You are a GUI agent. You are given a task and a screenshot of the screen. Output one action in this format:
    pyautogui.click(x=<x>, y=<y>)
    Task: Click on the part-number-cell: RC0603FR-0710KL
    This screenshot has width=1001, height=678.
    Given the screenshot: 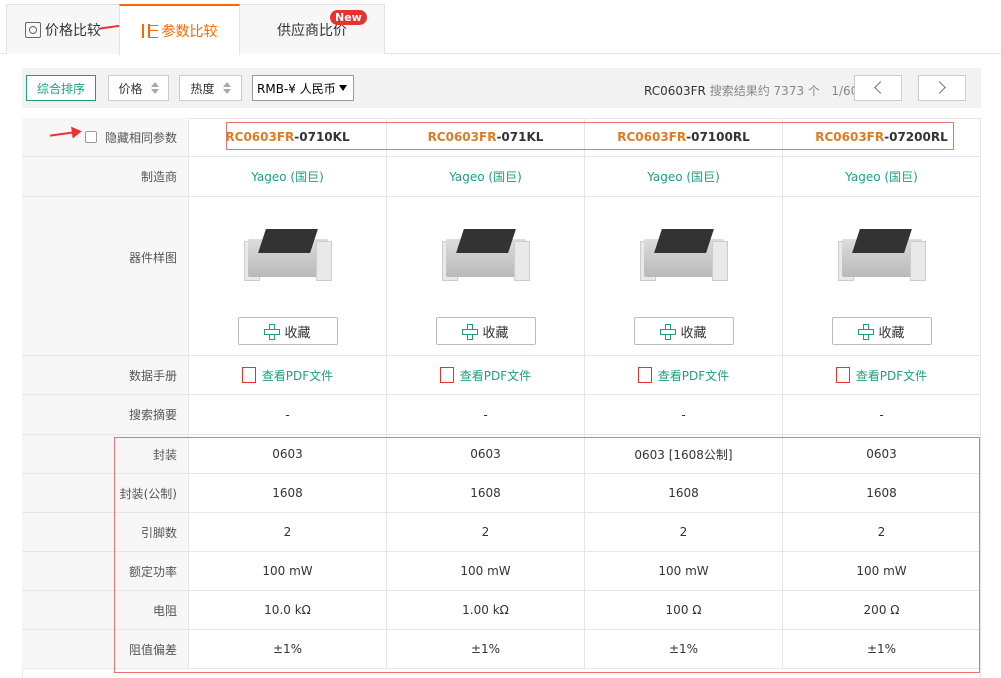 What is the action you would take?
    pyautogui.click(x=288, y=137)
    